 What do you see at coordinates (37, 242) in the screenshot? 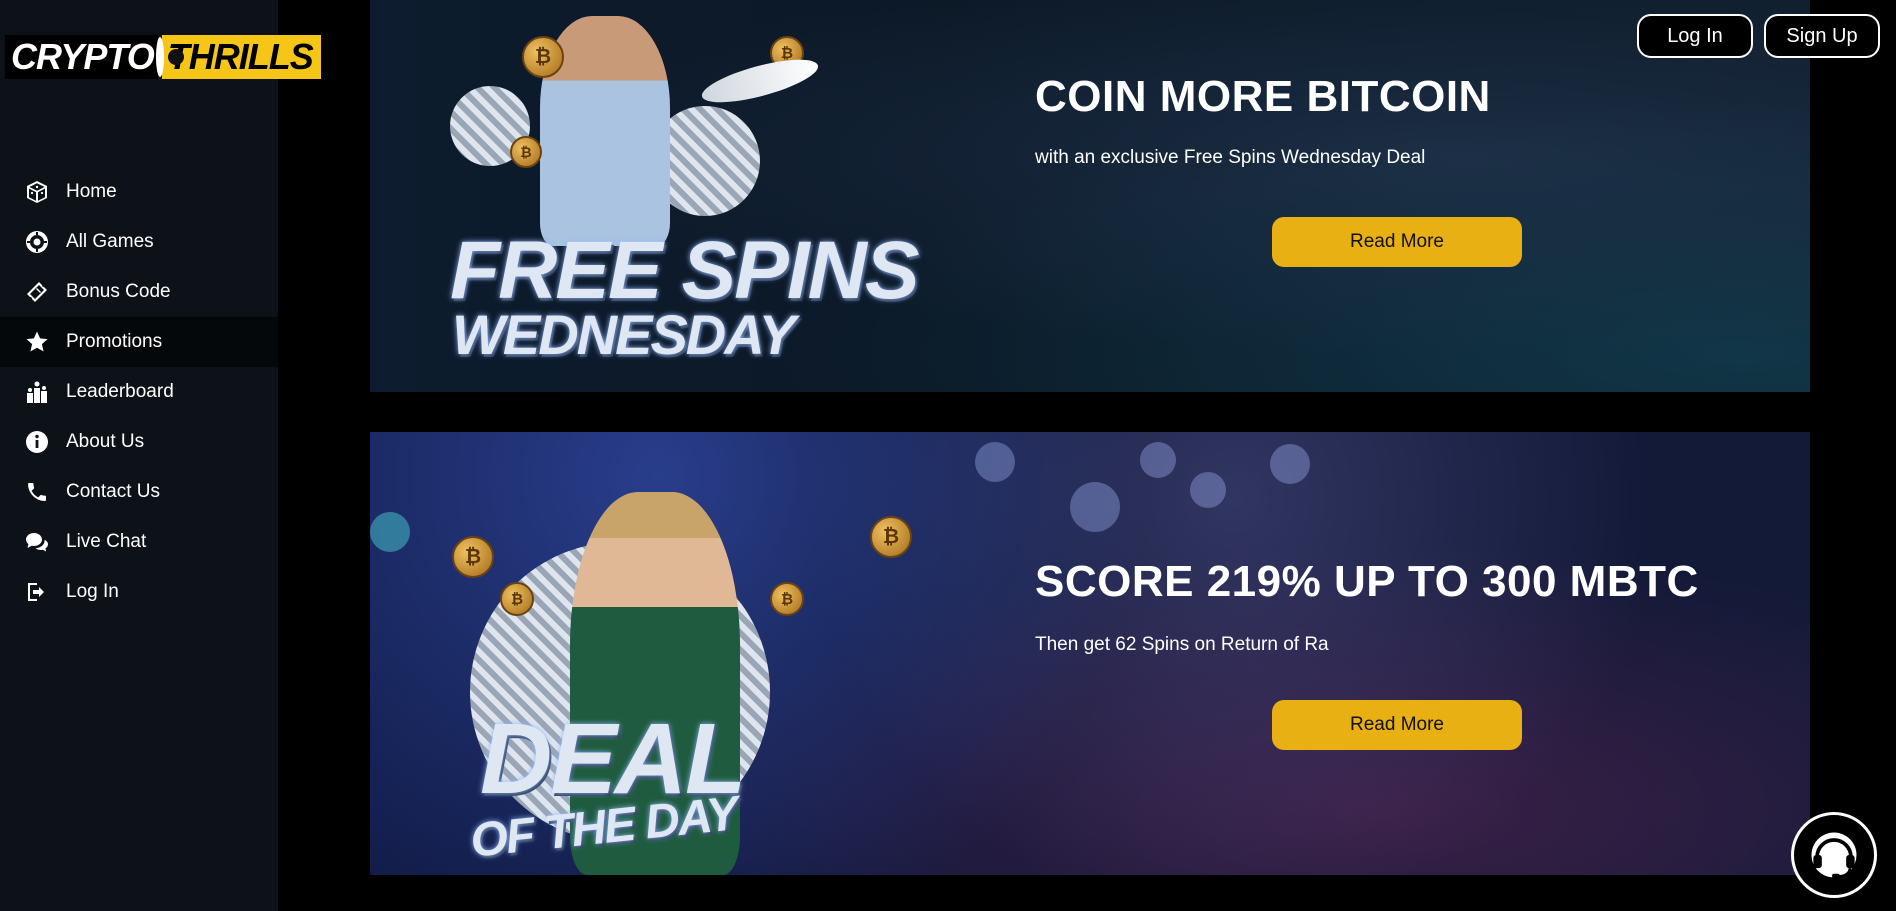
I see `poker-chip-icon` at bounding box center [37, 242].